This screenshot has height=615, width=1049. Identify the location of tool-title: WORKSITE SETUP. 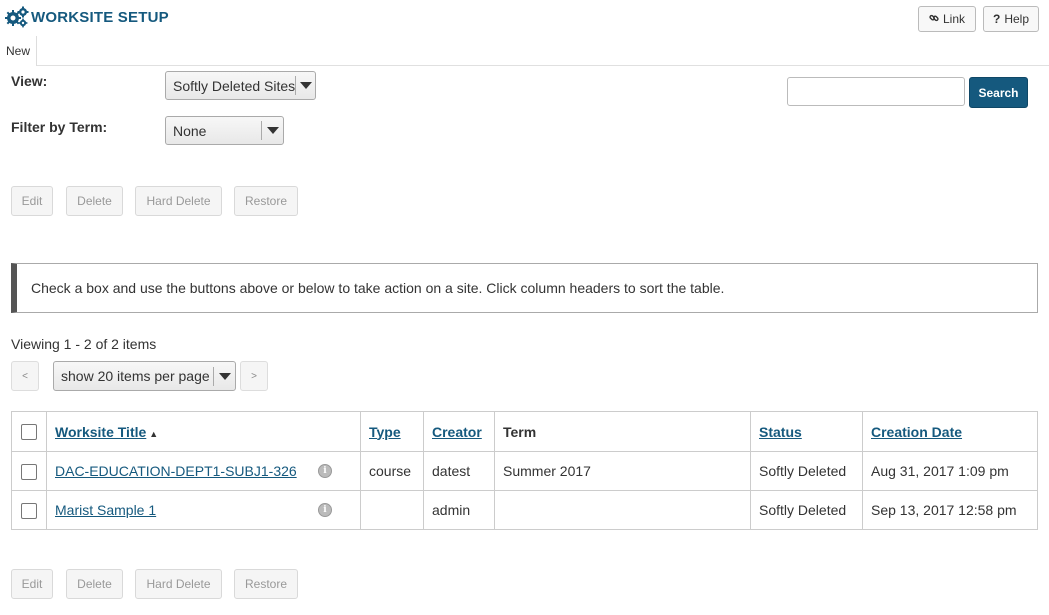
(87, 17).